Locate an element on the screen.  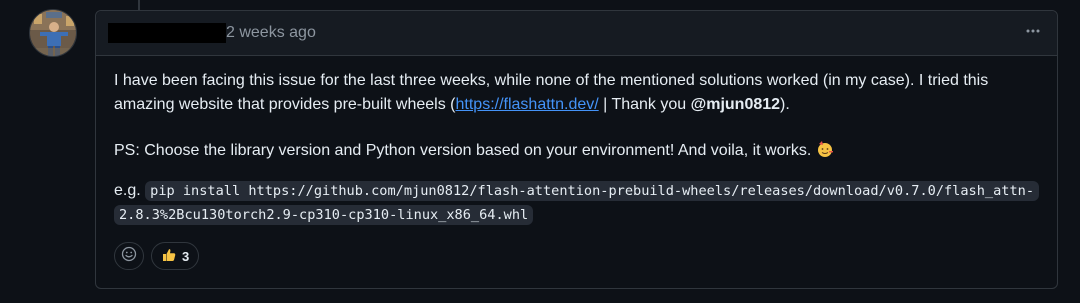
smiley-icon is located at coordinates (129, 256).